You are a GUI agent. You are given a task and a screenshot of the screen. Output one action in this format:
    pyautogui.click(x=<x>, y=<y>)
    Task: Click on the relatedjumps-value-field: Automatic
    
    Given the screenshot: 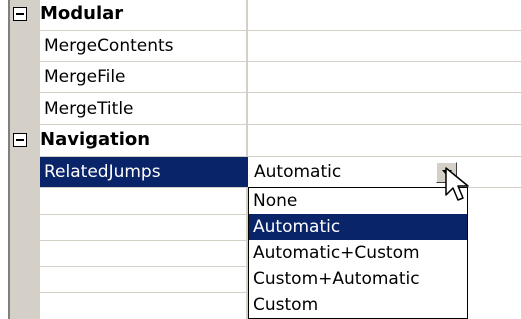 What is the action you would take?
    pyautogui.click(x=384, y=172)
    